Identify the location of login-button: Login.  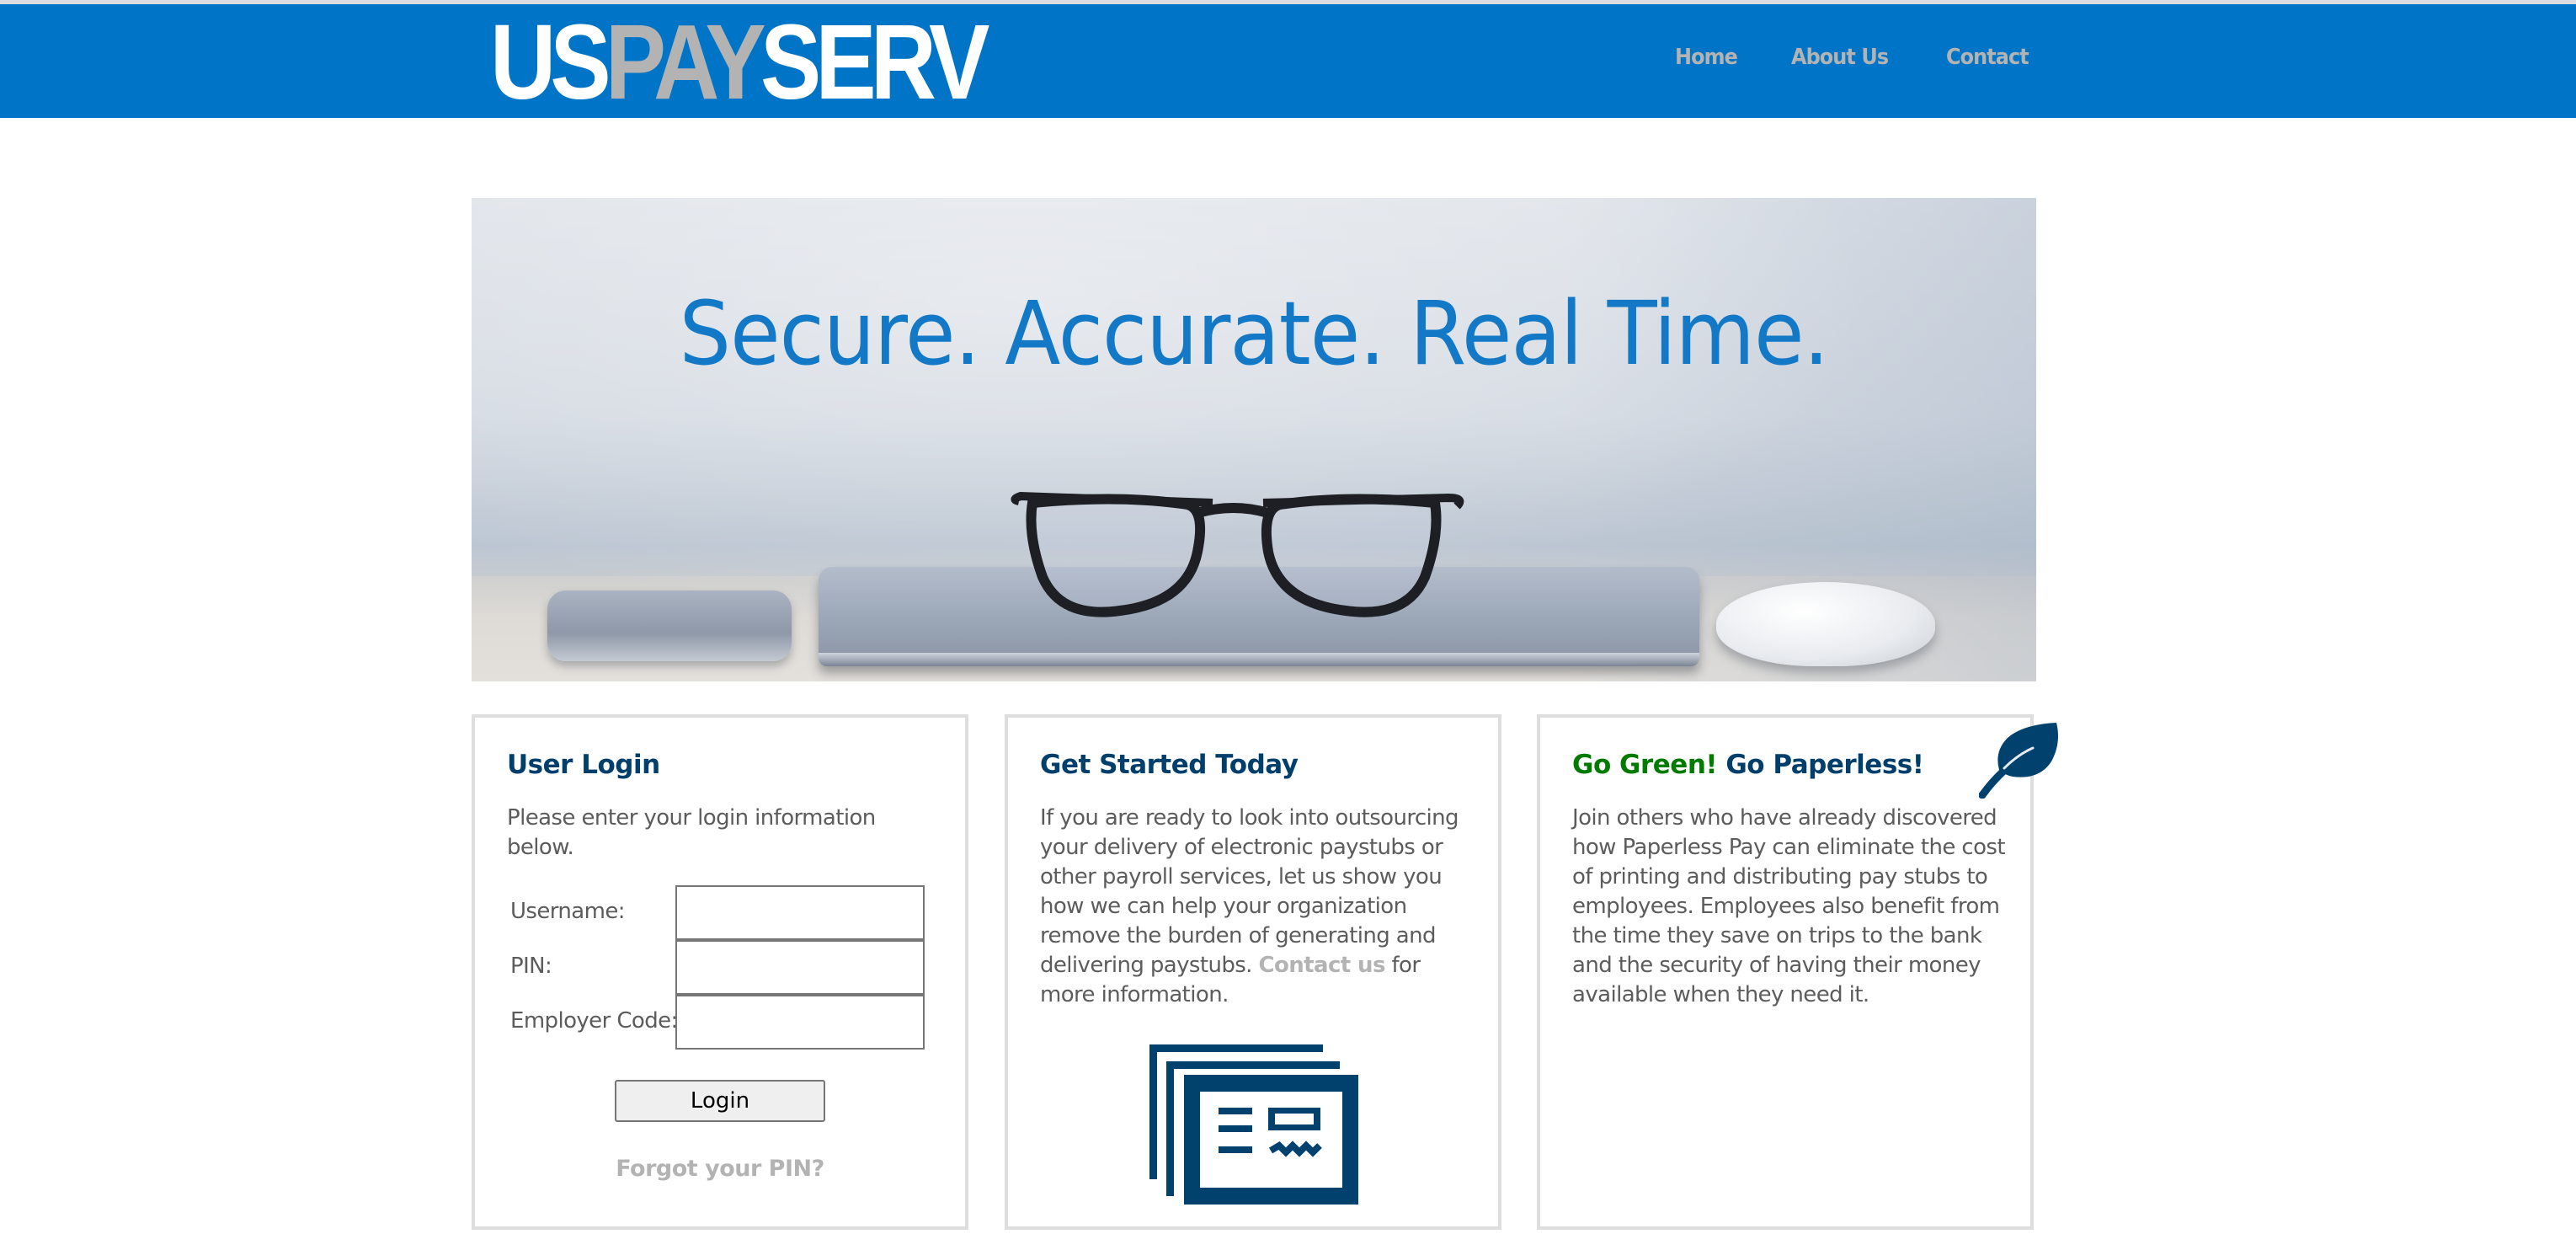
(720, 1101).